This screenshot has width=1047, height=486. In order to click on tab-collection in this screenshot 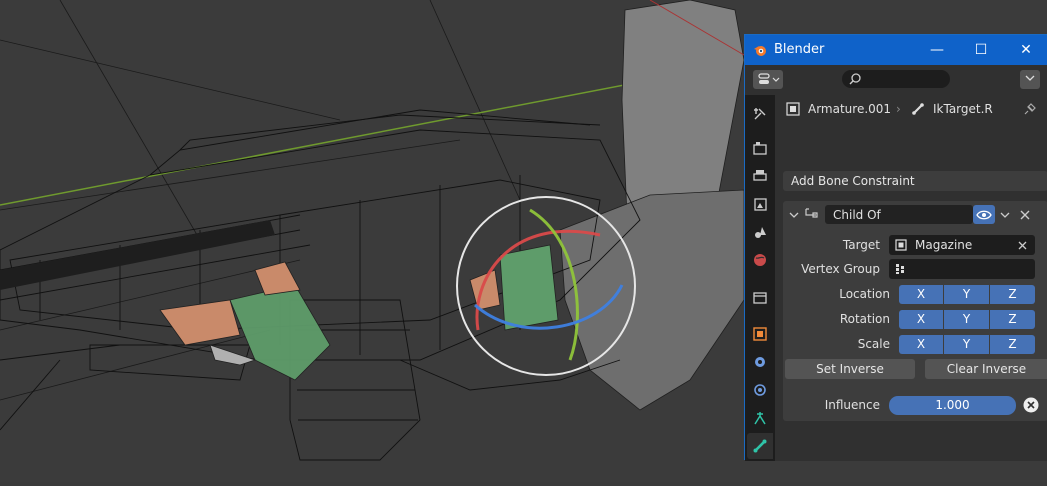, I will do `click(760, 298)`.